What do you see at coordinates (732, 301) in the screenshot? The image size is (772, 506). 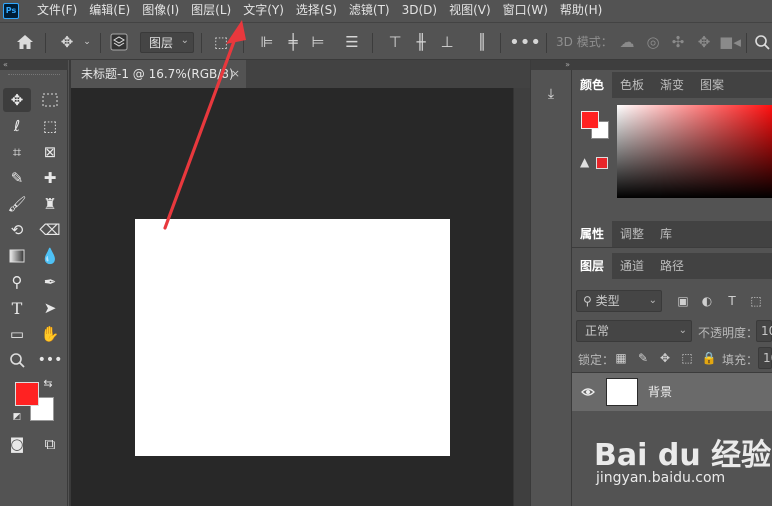 I see `filter-type-icon: T` at bounding box center [732, 301].